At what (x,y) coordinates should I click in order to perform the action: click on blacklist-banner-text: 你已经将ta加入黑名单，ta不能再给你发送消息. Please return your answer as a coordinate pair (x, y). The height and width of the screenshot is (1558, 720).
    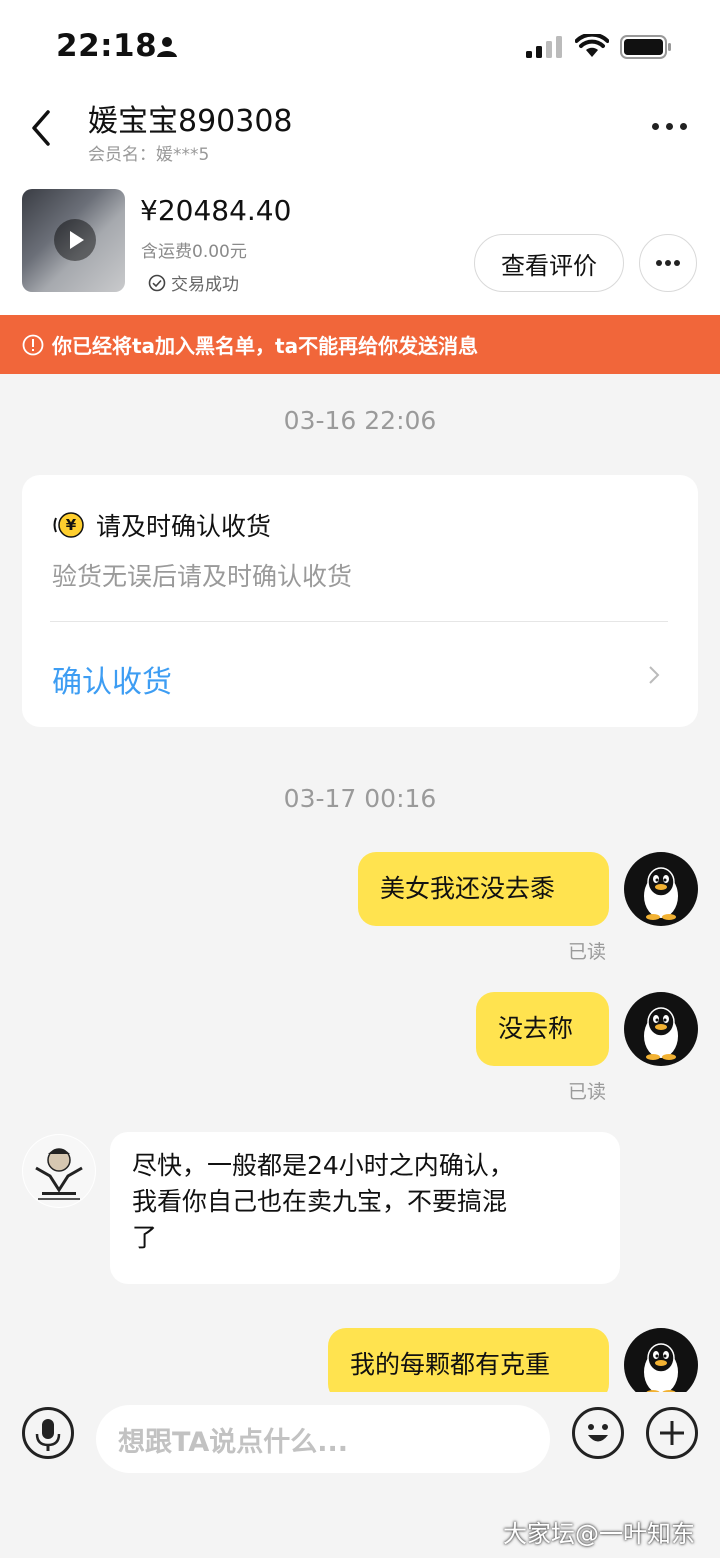
    Looking at the image, I should click on (265, 346).